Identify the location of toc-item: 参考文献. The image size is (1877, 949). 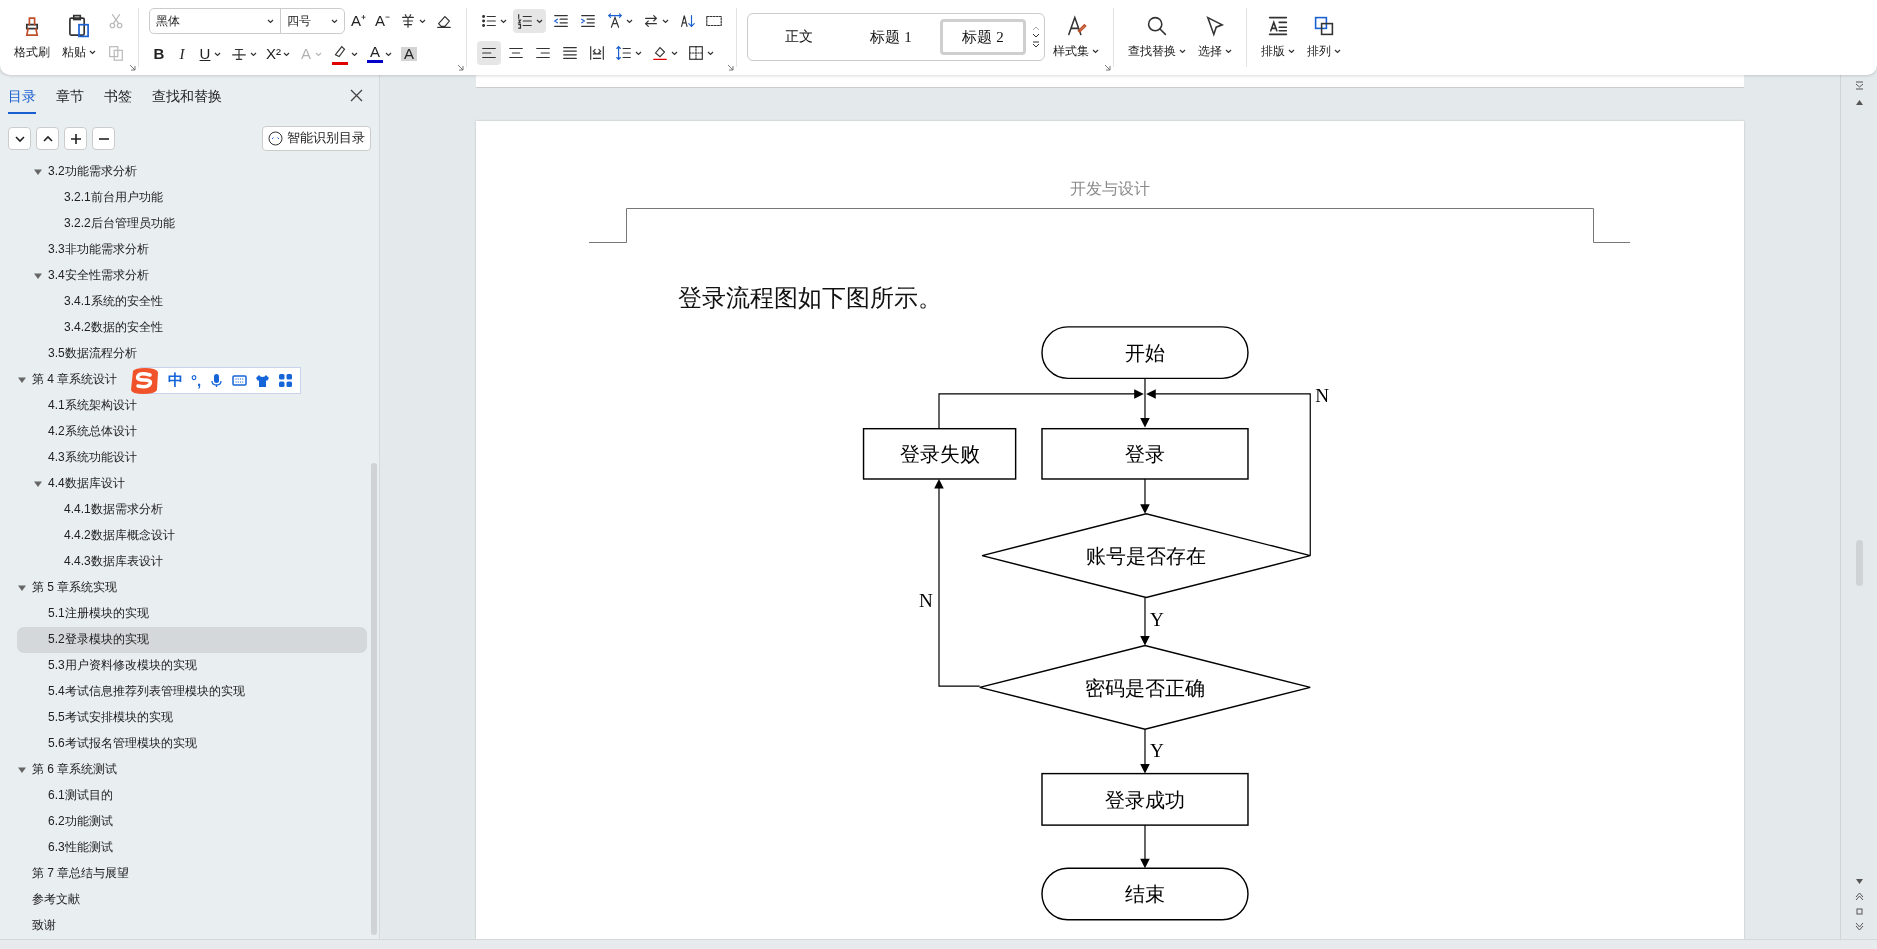
(51, 899).